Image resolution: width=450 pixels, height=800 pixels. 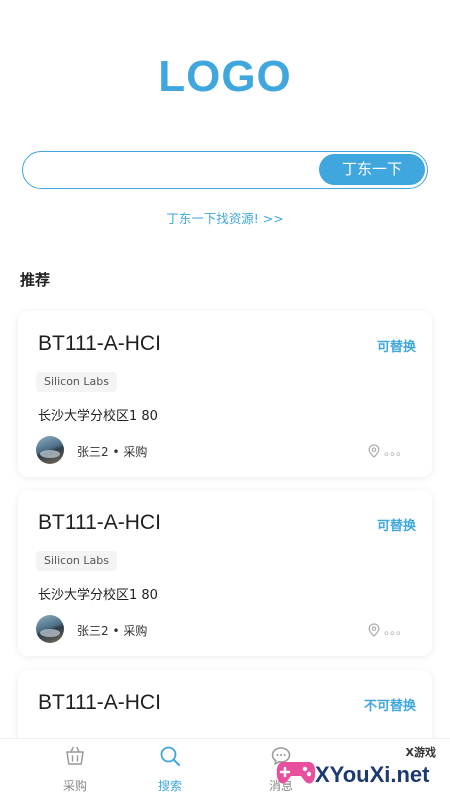 What do you see at coordinates (225, 217) in the screenshot?
I see `find-resource-link: 丁东一下找资源! >>` at bounding box center [225, 217].